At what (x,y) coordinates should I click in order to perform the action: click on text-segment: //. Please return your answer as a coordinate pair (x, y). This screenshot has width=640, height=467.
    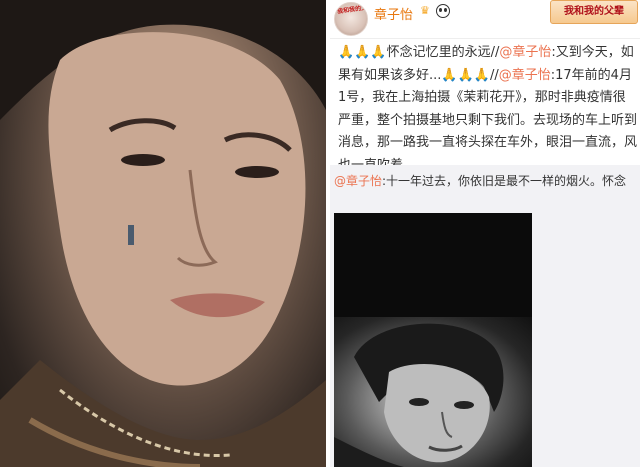
    Looking at the image, I should click on (494, 75).